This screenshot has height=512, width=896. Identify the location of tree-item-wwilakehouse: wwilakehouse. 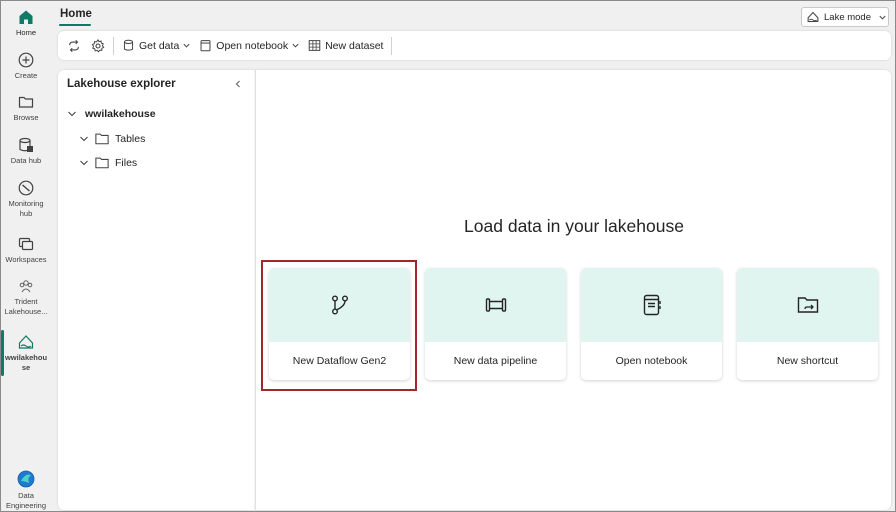
(111, 114).